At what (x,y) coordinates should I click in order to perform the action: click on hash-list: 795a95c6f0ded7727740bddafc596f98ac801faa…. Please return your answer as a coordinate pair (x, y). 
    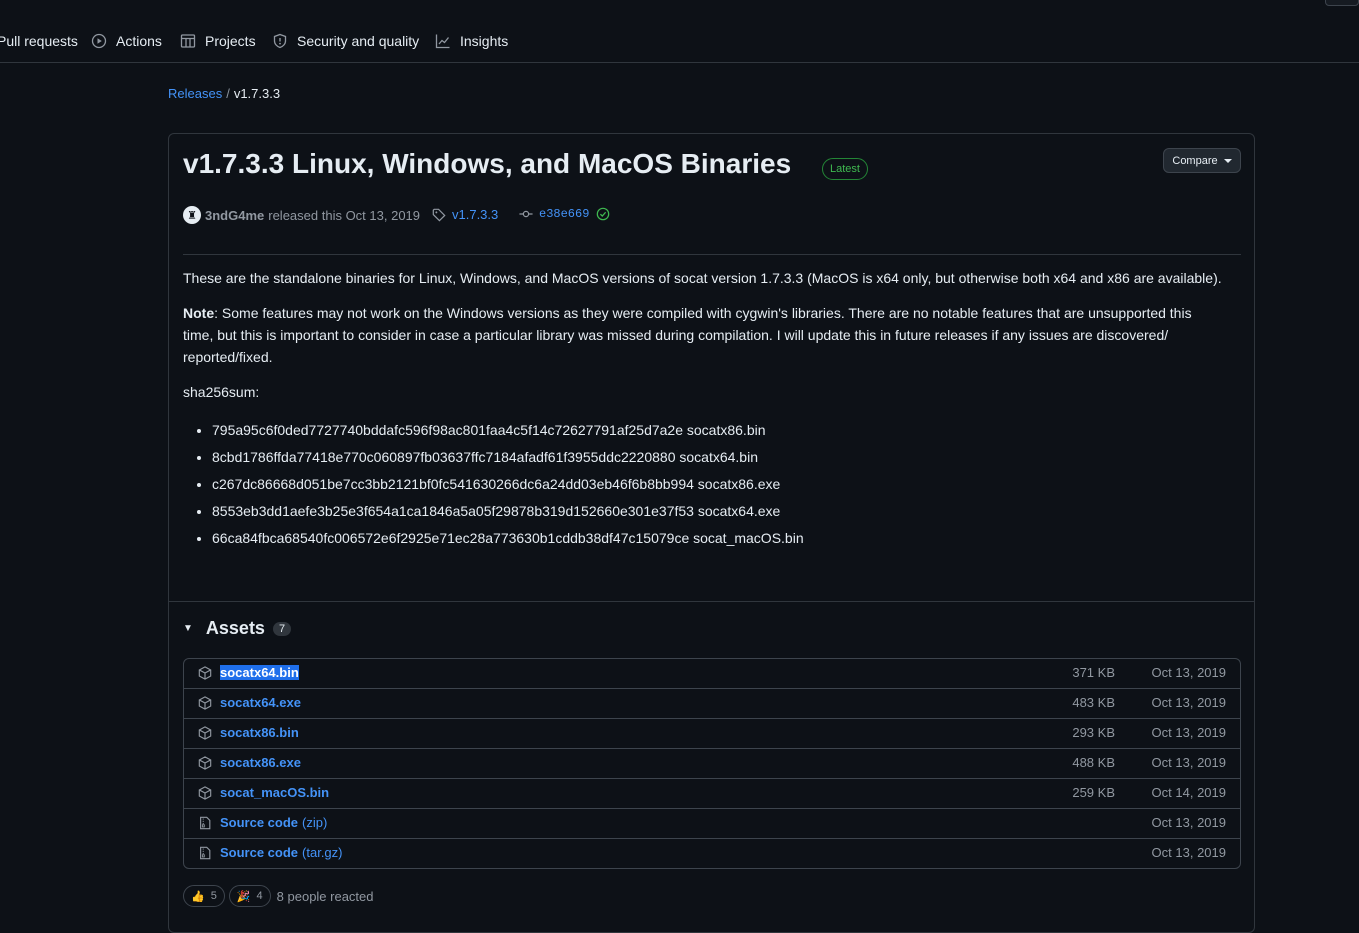
    Looking at the image, I should click on (703, 484).